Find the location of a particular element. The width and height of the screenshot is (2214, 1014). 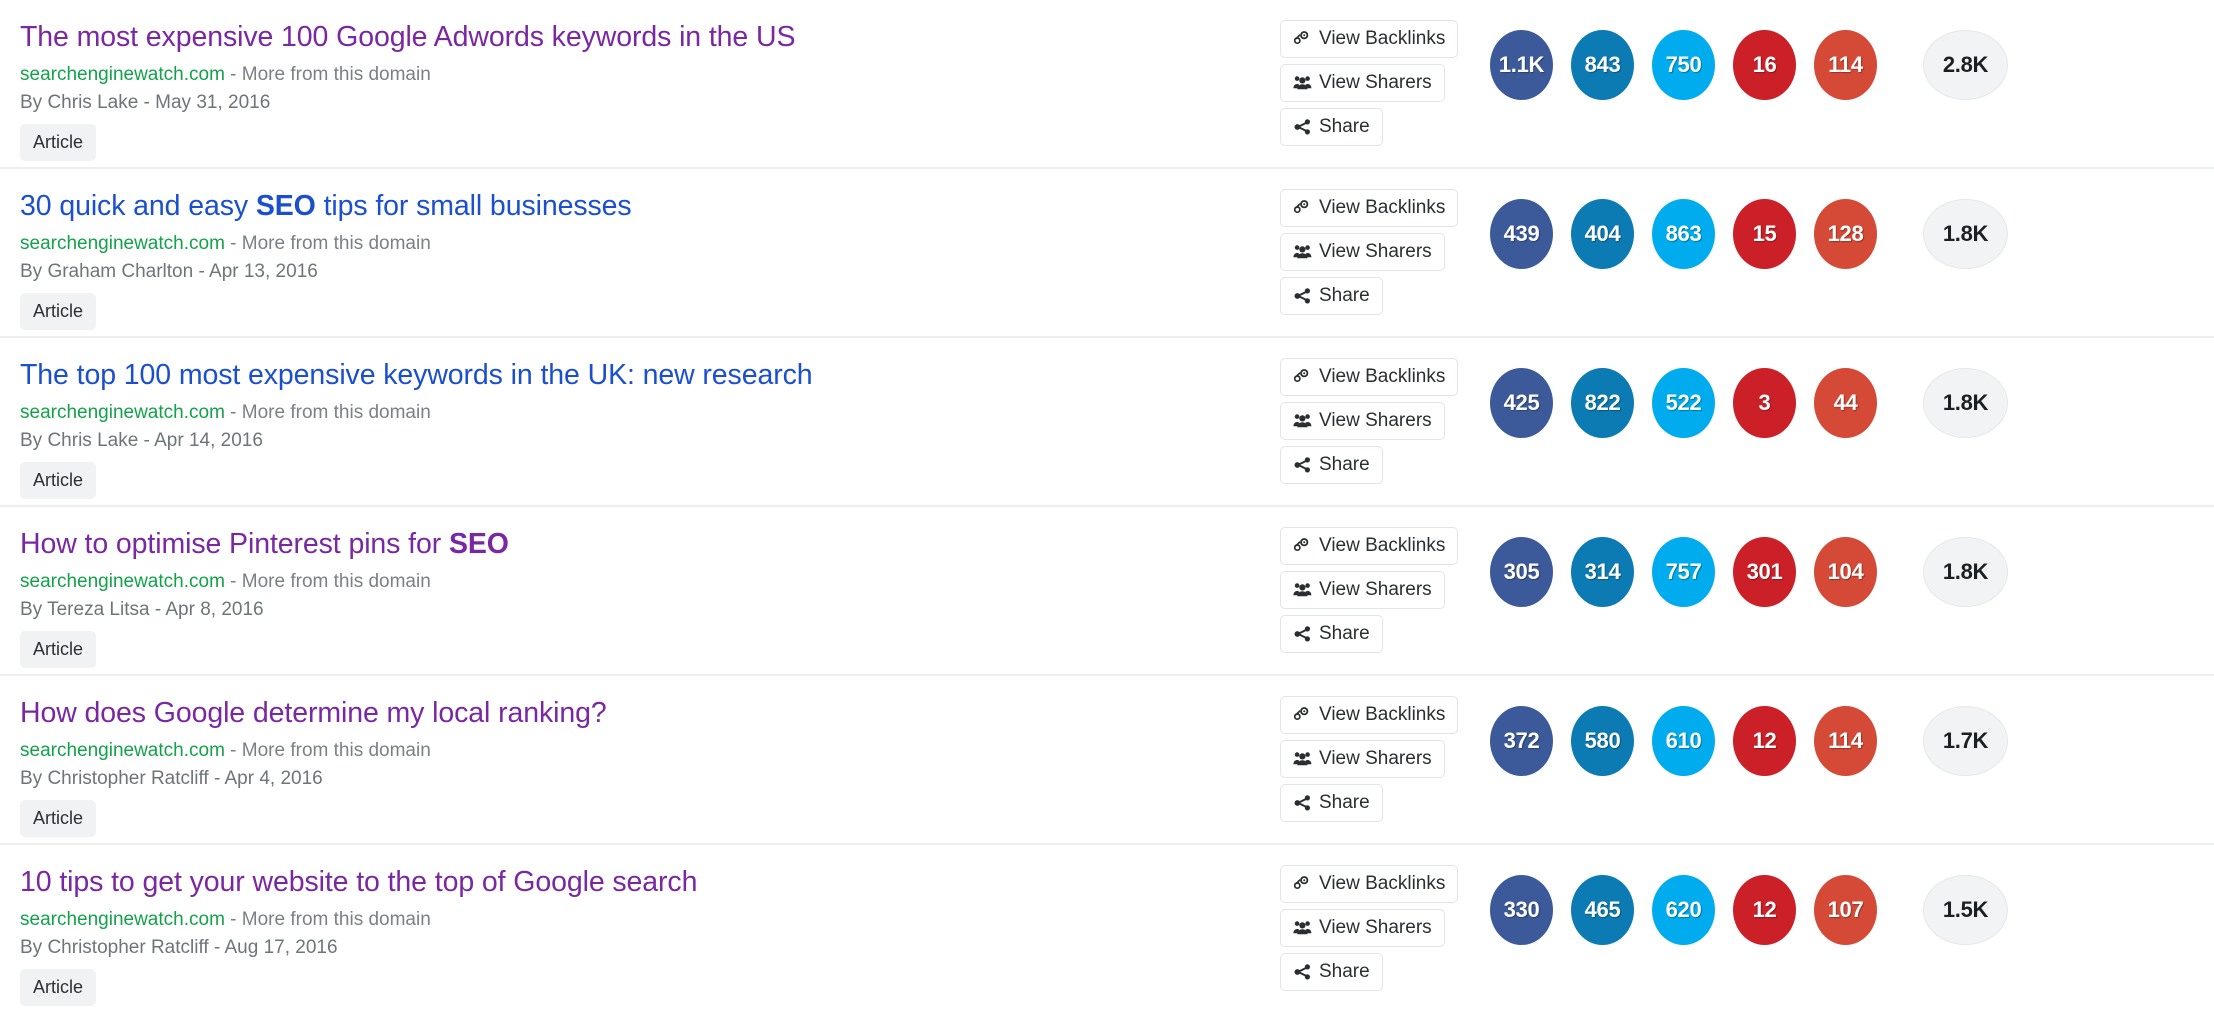

view-backlinks-label: View Backlinks is located at coordinates (1382, 38).